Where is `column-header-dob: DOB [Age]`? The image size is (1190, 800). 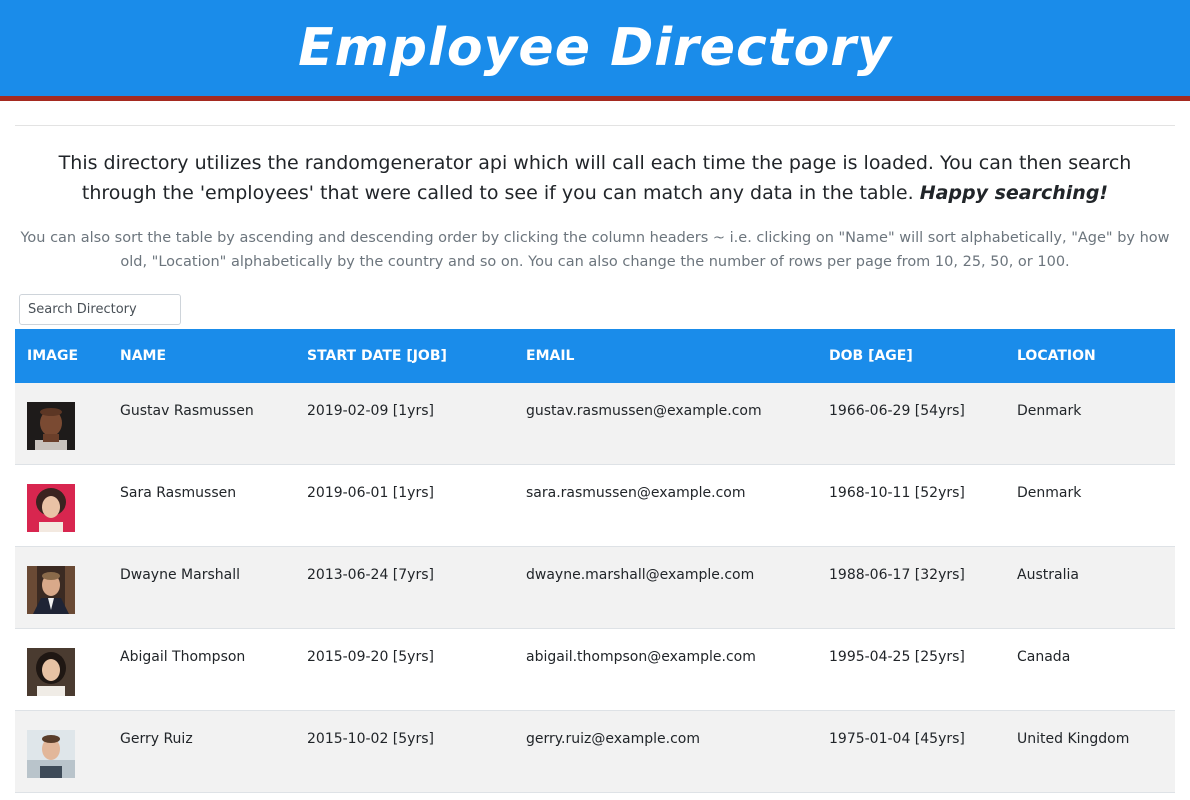
column-header-dob: DOB [Age] is located at coordinates (911, 356).